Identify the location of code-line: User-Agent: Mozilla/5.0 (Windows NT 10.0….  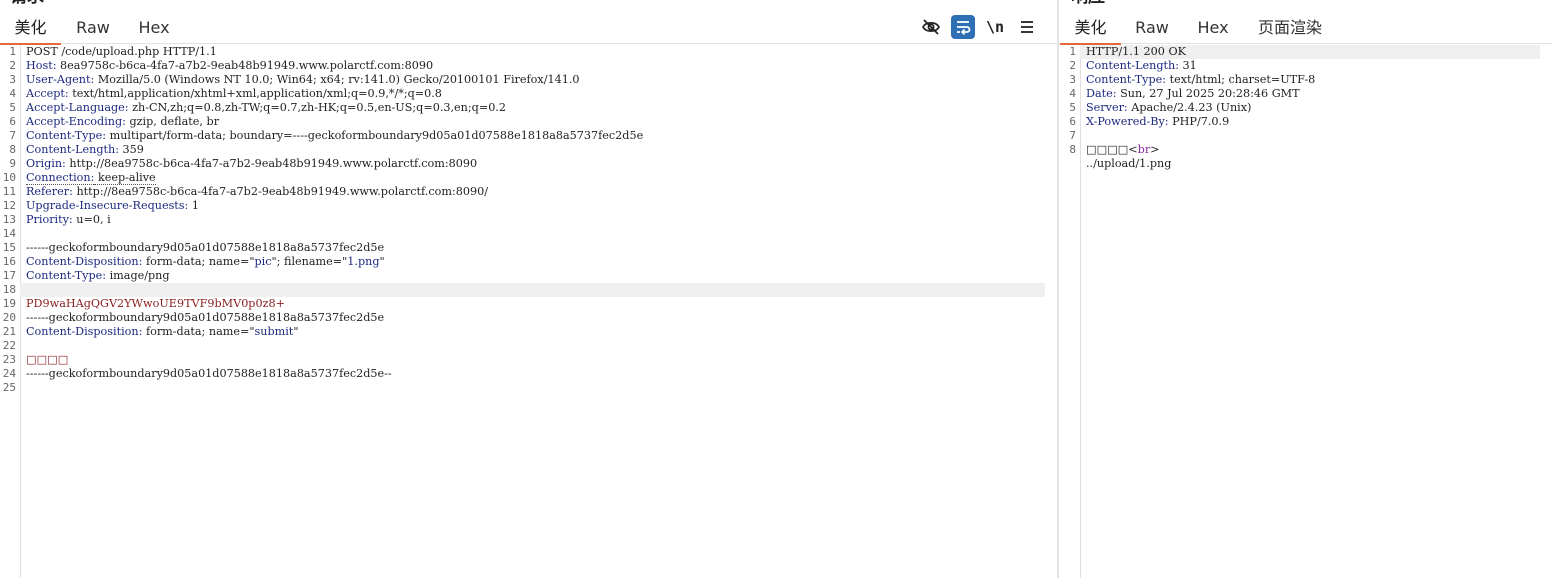
(541, 80).